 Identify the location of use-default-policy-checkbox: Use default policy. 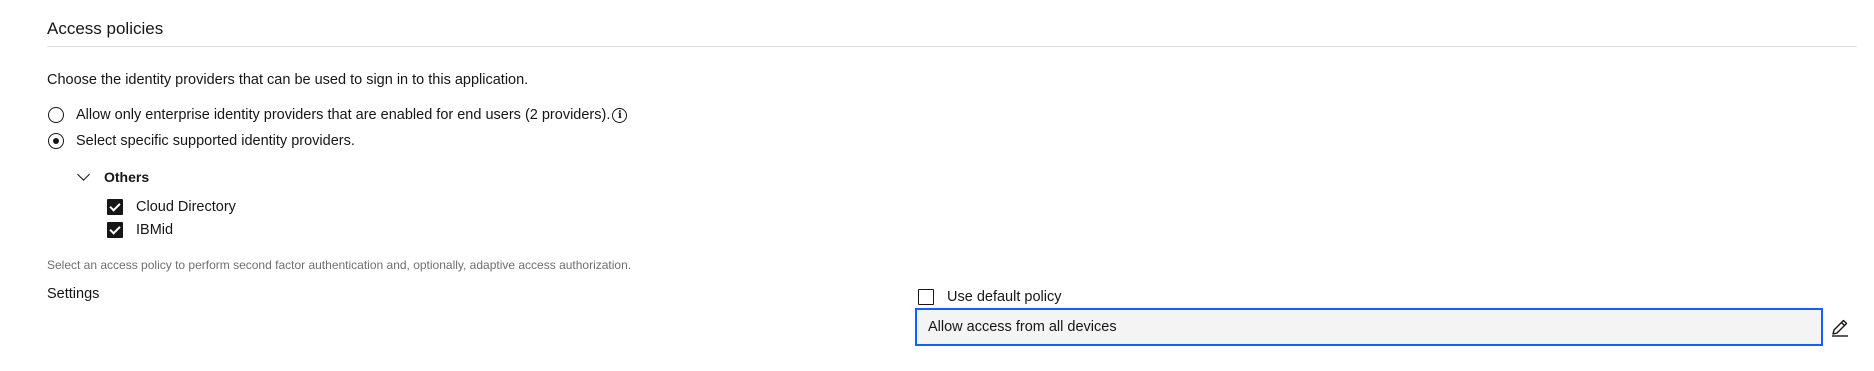
(989, 297).